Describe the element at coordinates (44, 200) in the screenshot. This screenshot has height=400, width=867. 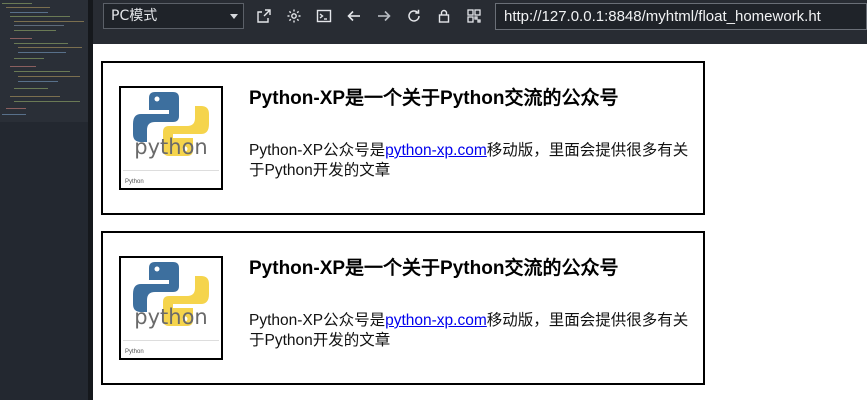
I see `editor-minimap` at that location.